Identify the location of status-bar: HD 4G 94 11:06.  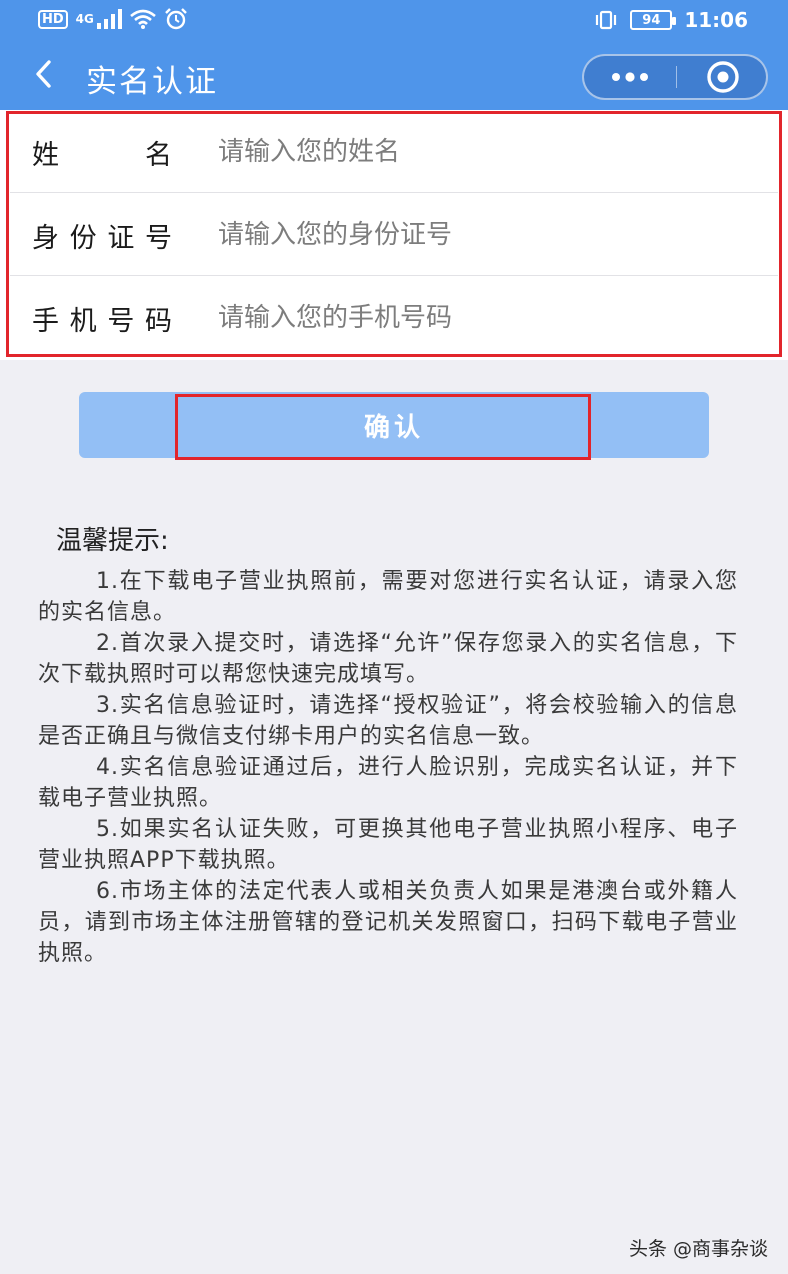
(394, 20).